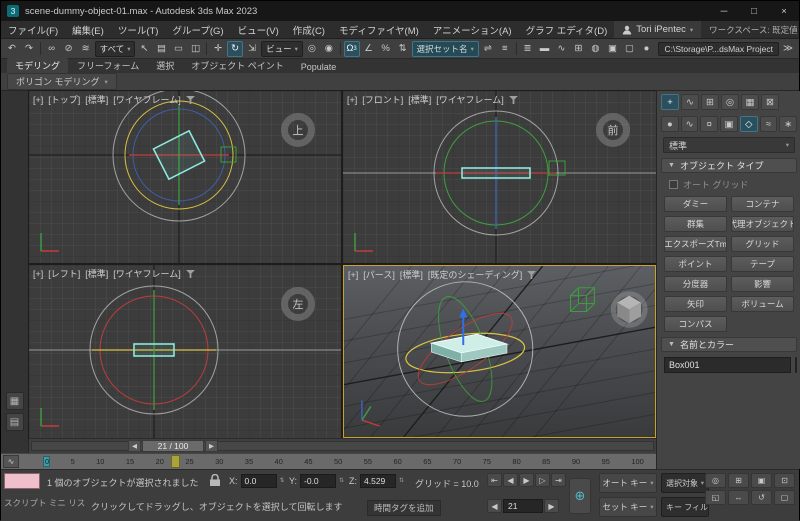 Image resolution: width=800 pixels, height=521 pixels. Describe the element at coordinates (784, 480) in the screenshot. I see `zoom-extents-all-icon: ⊡` at that location.